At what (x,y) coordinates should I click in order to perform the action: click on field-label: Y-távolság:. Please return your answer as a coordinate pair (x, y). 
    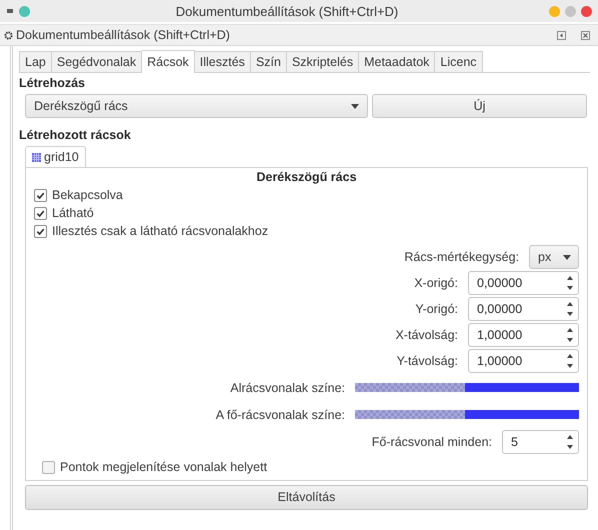
    Looking at the image, I should click on (427, 361).